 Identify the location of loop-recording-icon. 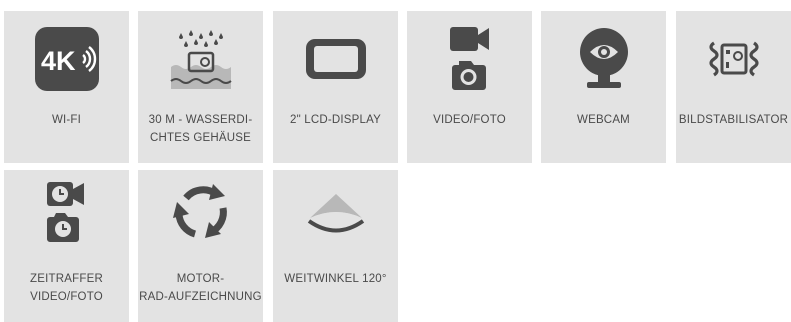
(200, 212).